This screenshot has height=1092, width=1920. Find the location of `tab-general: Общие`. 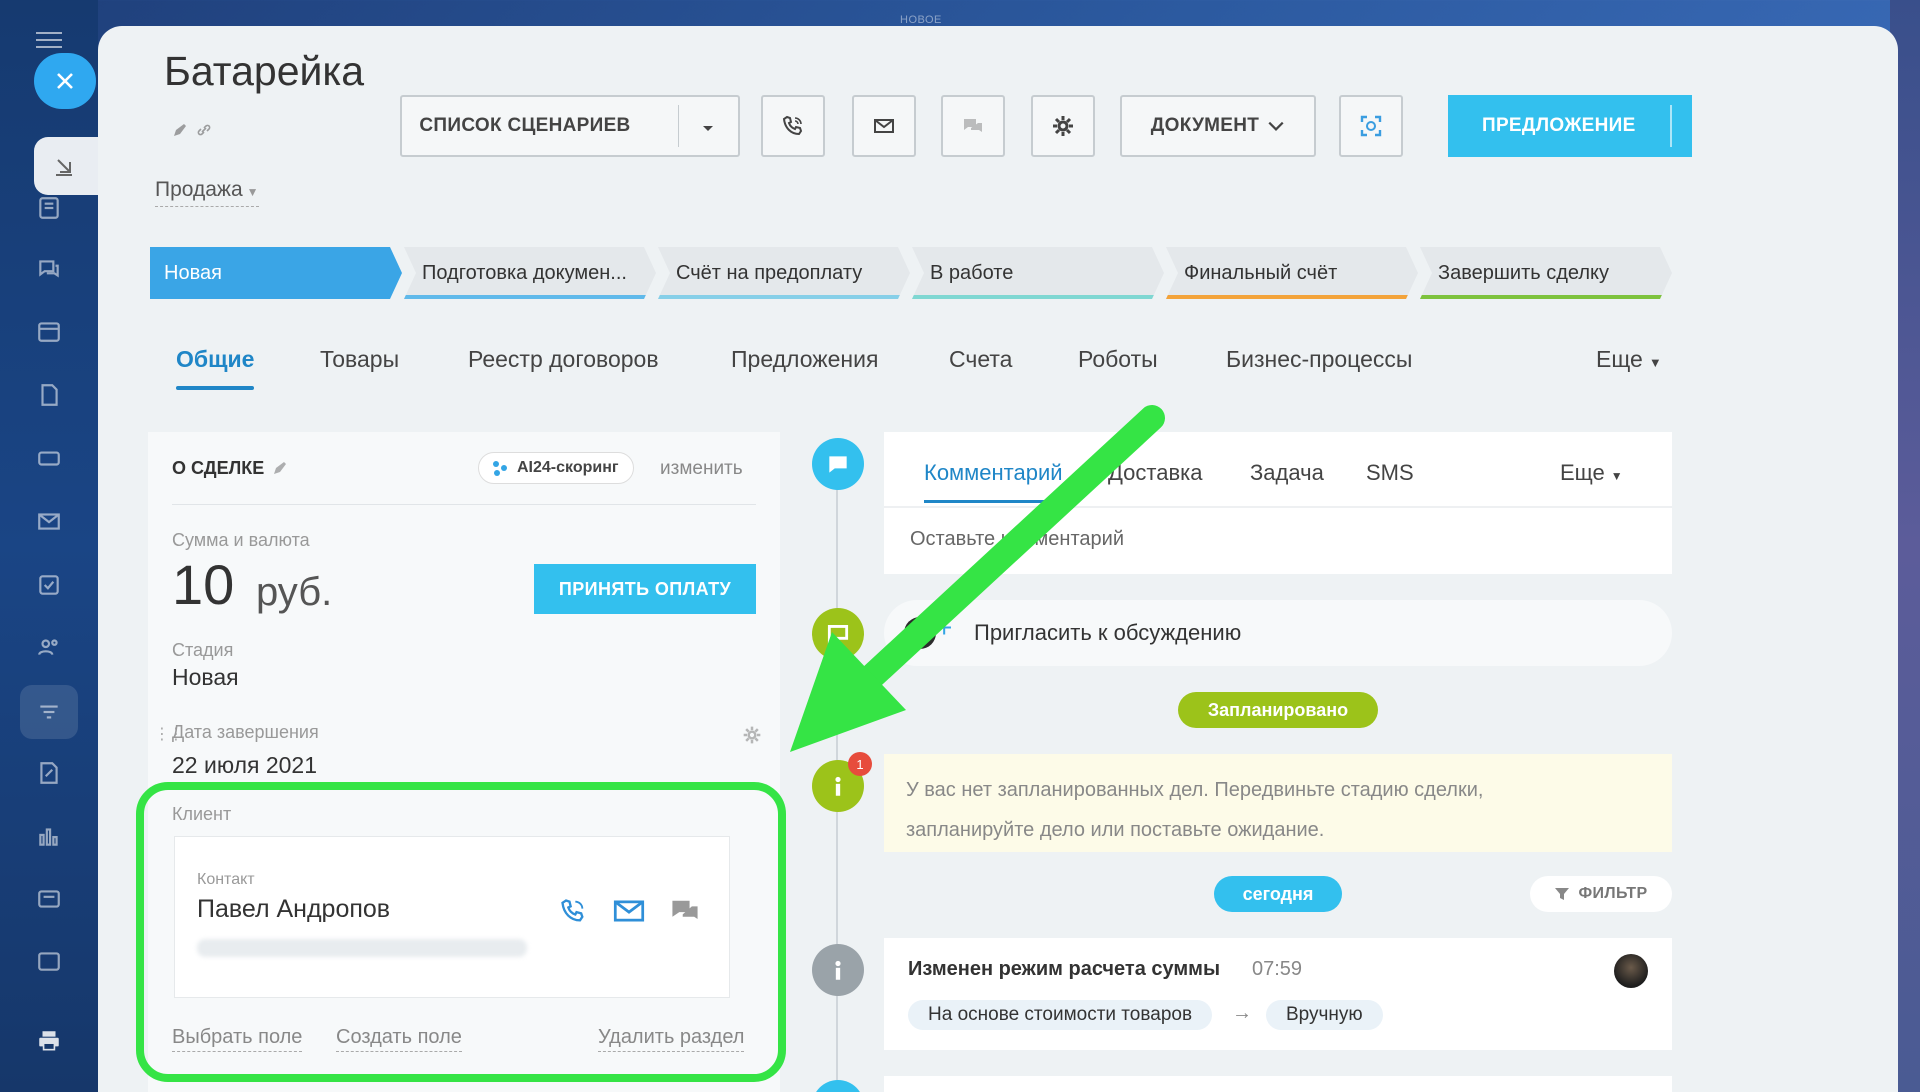

tab-general: Общие is located at coordinates (215, 368).